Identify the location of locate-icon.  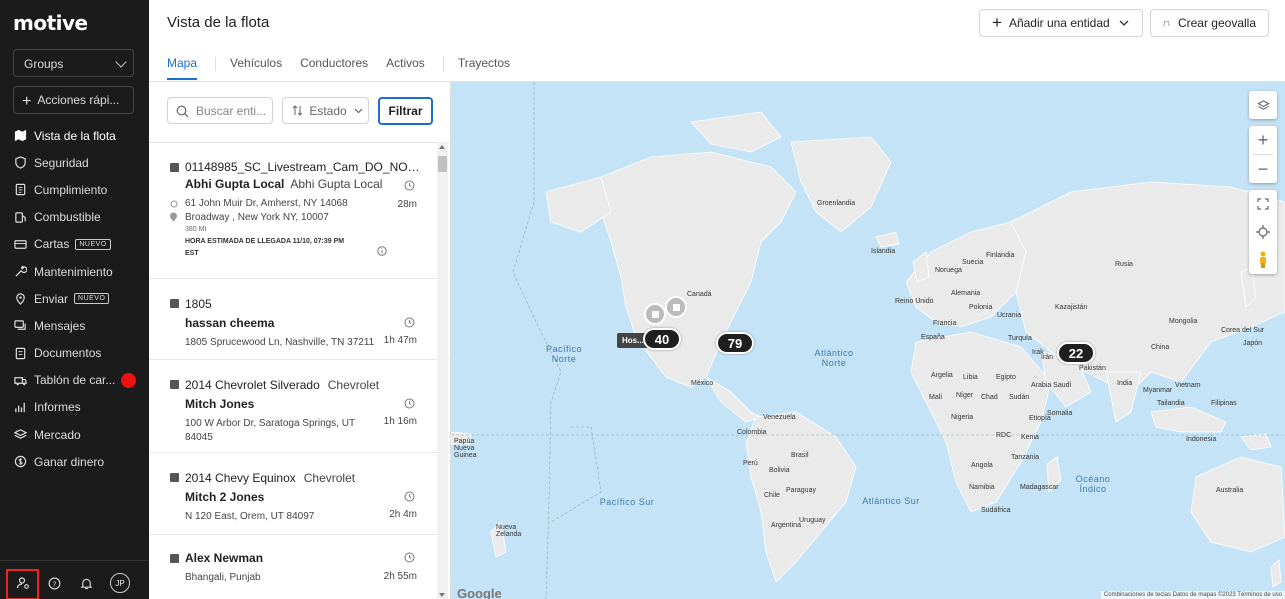
(1263, 232).